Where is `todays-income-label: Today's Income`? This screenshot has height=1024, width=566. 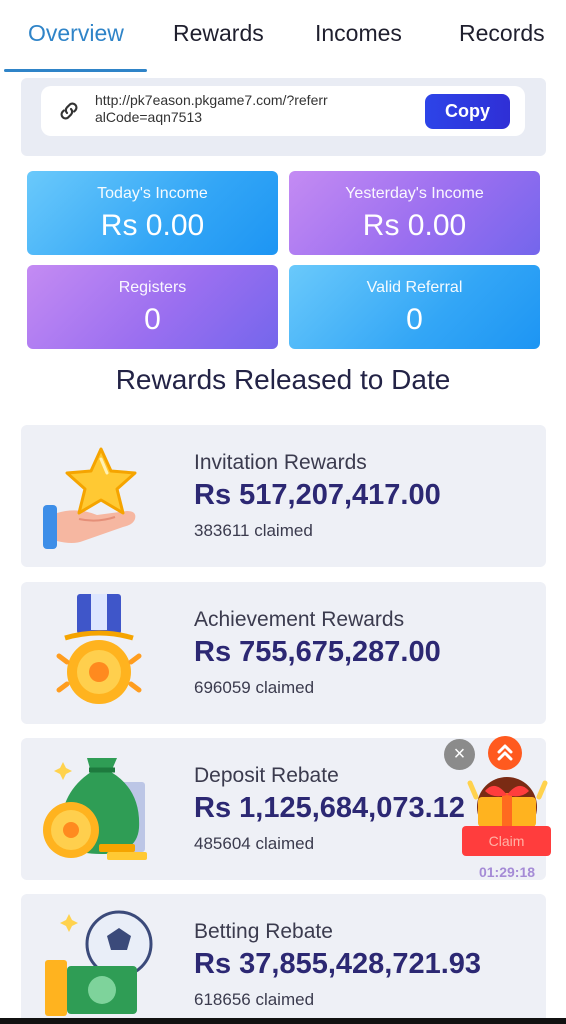 todays-income-label: Today's Income is located at coordinates (152, 193).